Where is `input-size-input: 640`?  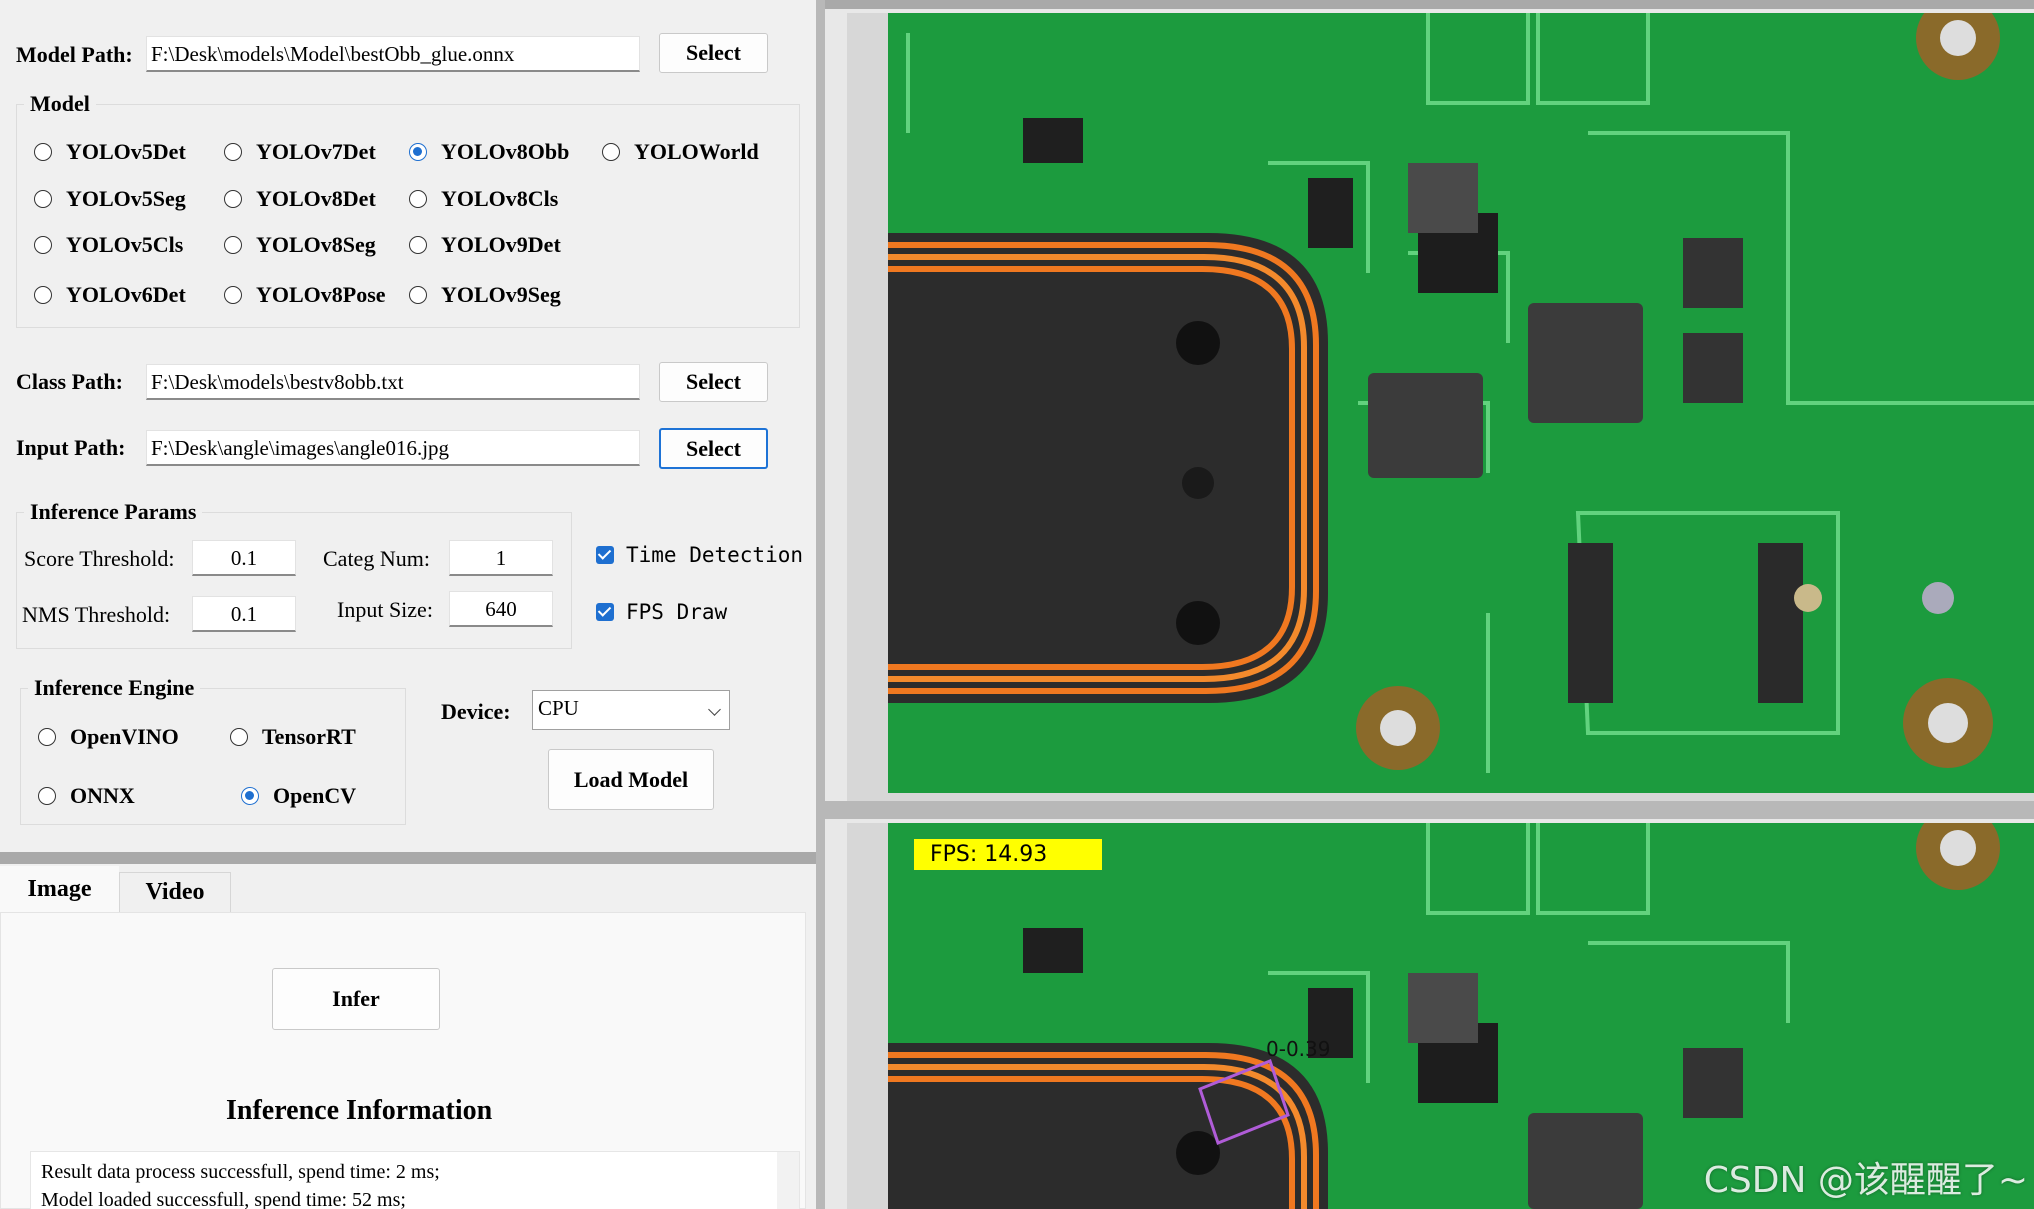
input-size-input: 640 is located at coordinates (501, 609).